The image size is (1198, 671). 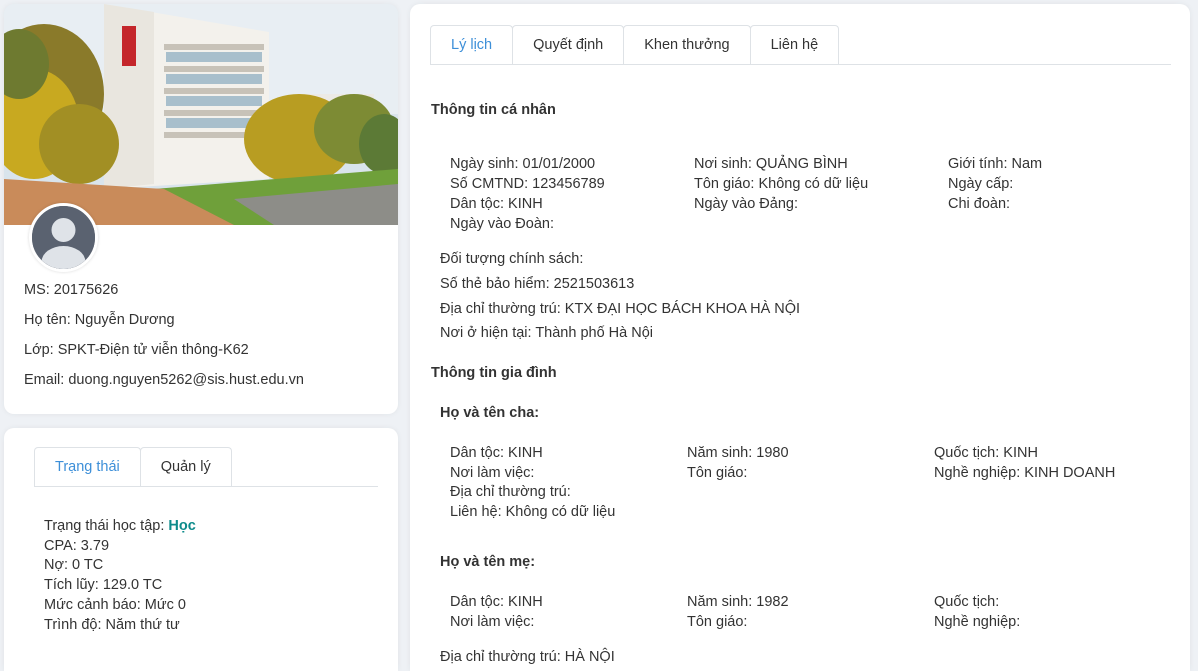 I want to click on tab-management: Quản lý, so click(x=185, y=466).